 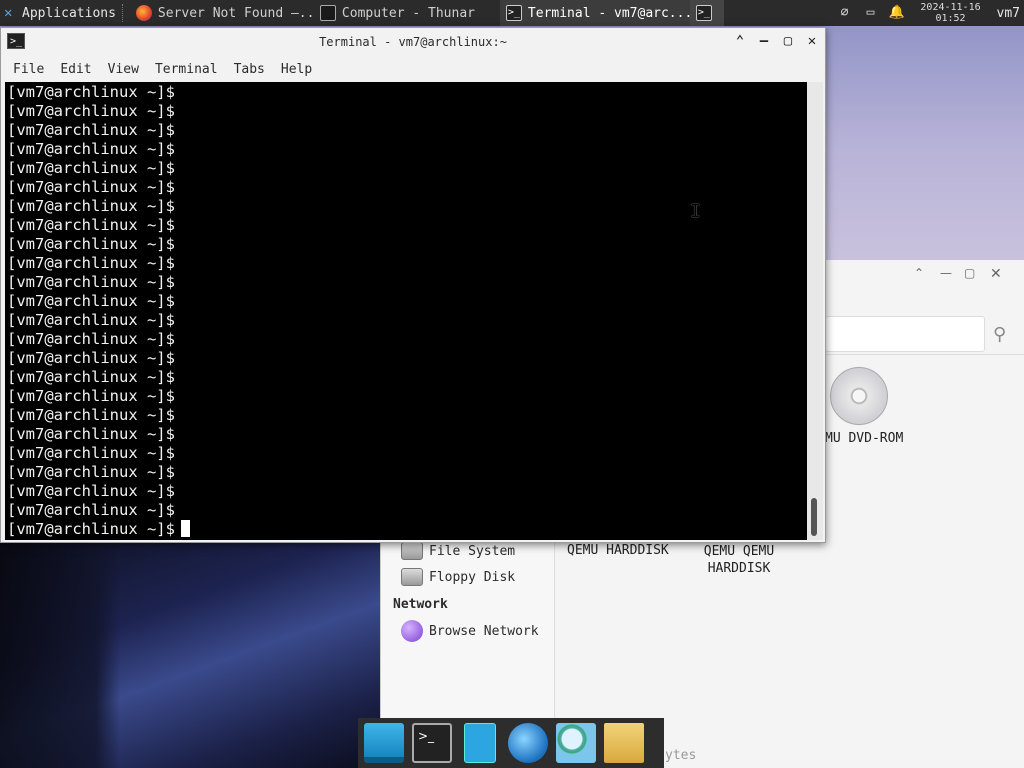 I want to click on sidebar-item-label: Floppy Disk, so click(x=472, y=577).